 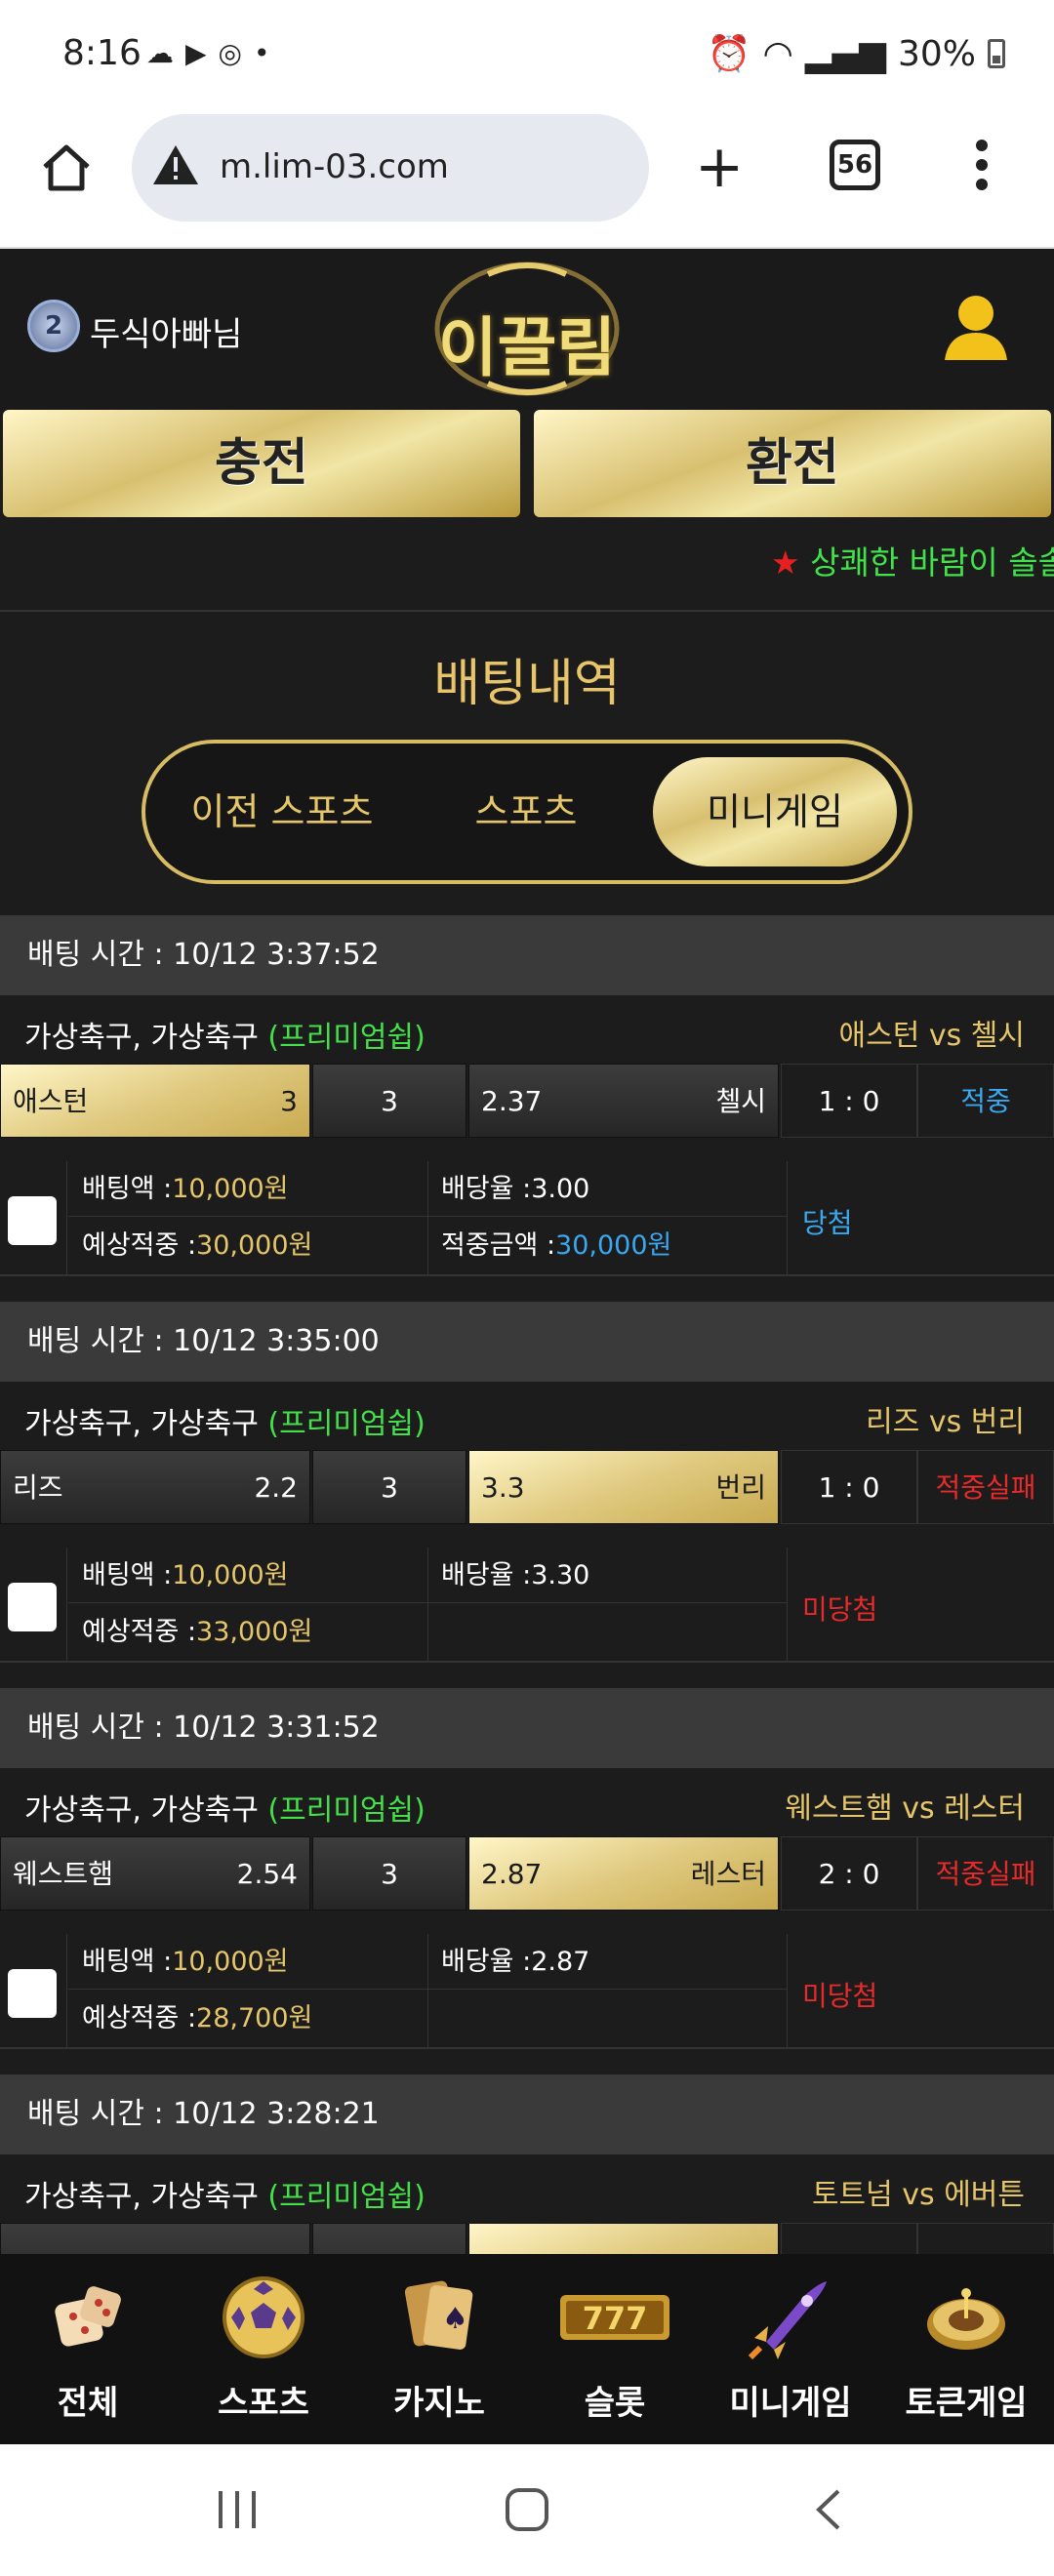 What do you see at coordinates (527, 56) in the screenshot?
I see `status-bar: 8:16 ☁ ▶ ◎ • ⏰ ◠ ▂▄▆ 30%` at bounding box center [527, 56].